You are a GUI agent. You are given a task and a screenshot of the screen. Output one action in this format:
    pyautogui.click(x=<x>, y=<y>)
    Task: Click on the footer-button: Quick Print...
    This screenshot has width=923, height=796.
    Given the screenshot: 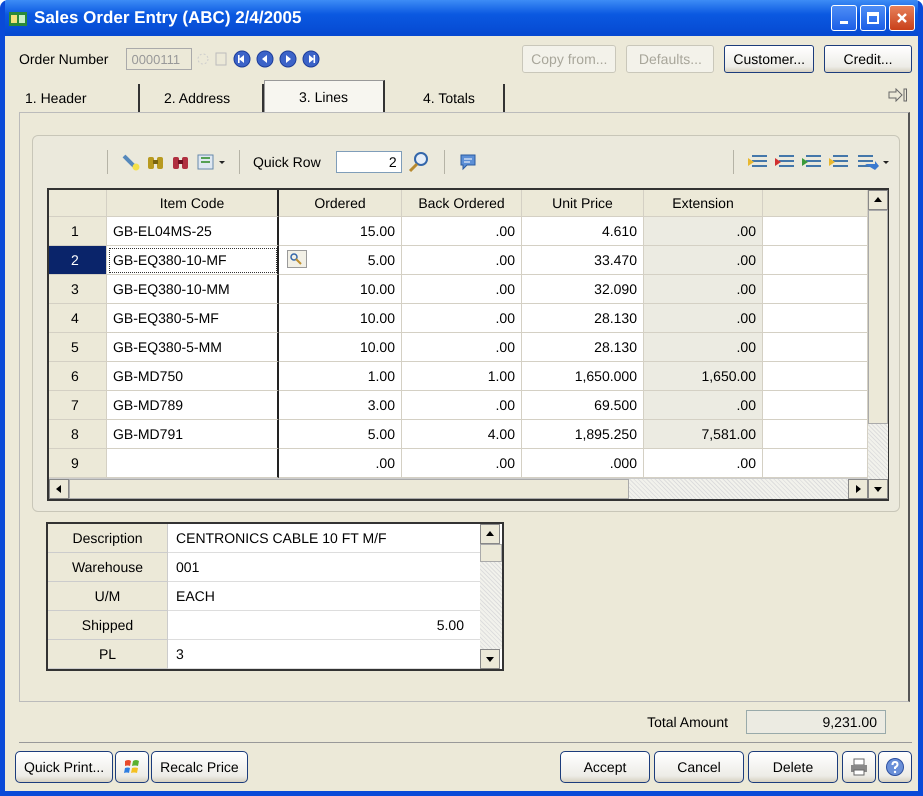 What is the action you would take?
    pyautogui.click(x=64, y=767)
    